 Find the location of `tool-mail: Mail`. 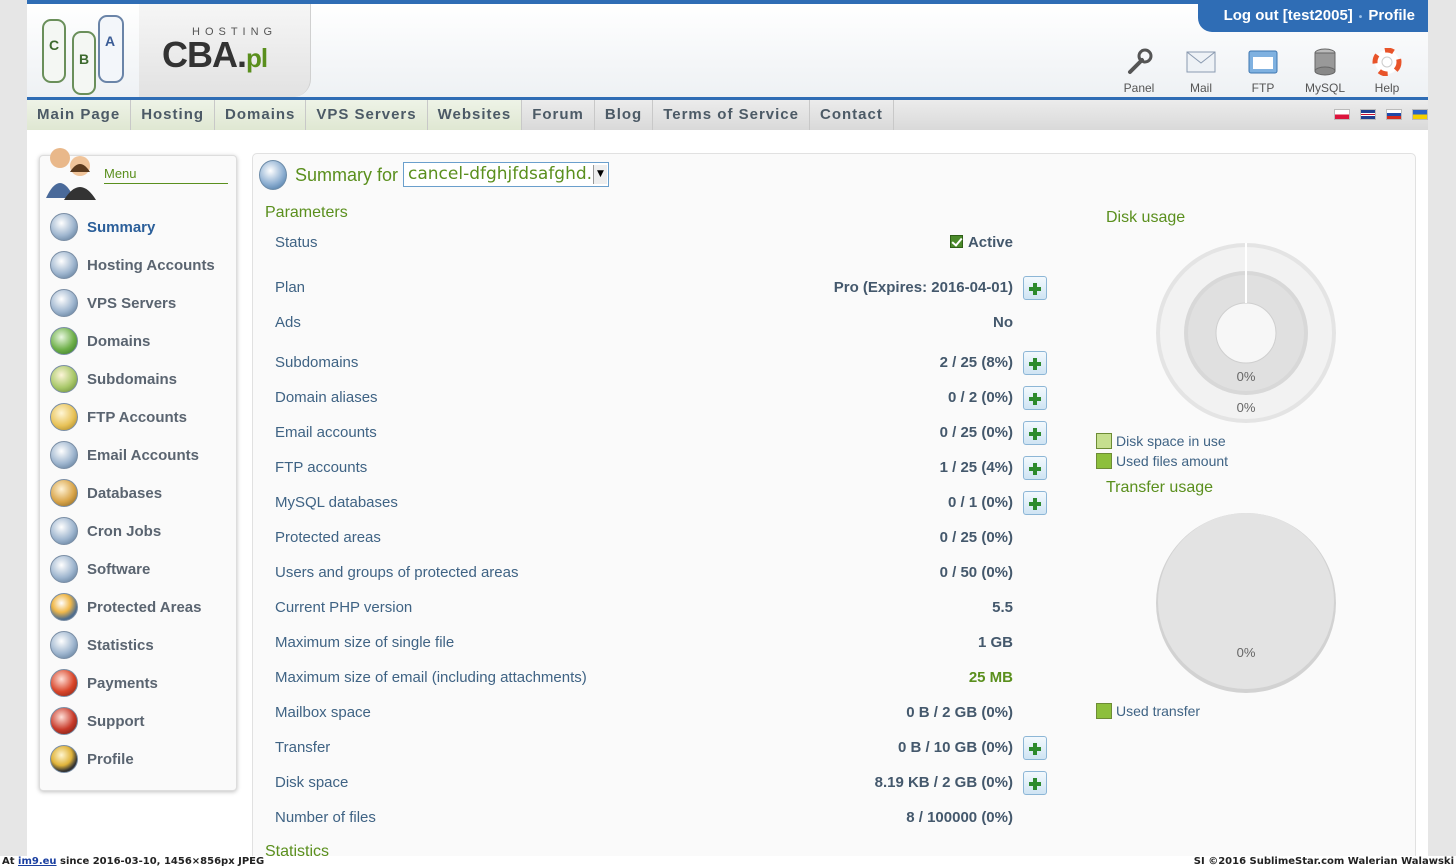

tool-mail: Mail is located at coordinates (1201, 71).